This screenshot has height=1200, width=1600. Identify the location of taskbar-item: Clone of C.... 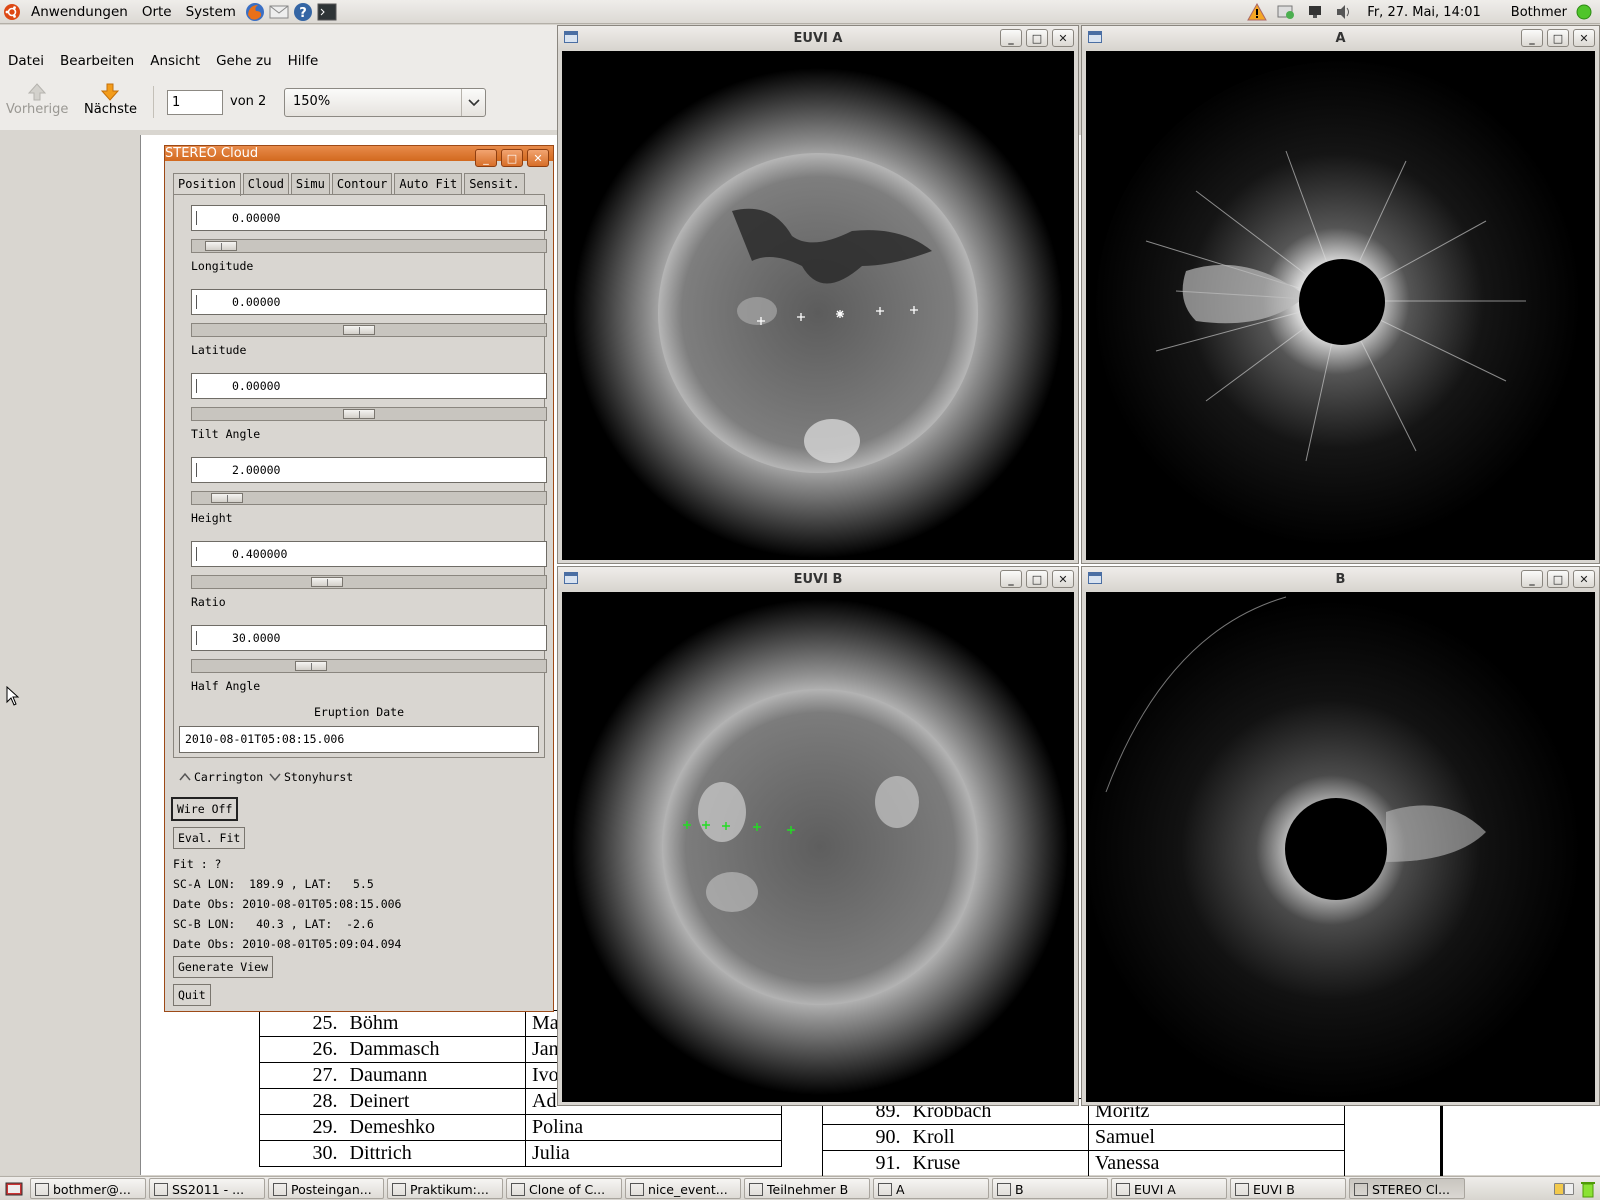
(564, 1188).